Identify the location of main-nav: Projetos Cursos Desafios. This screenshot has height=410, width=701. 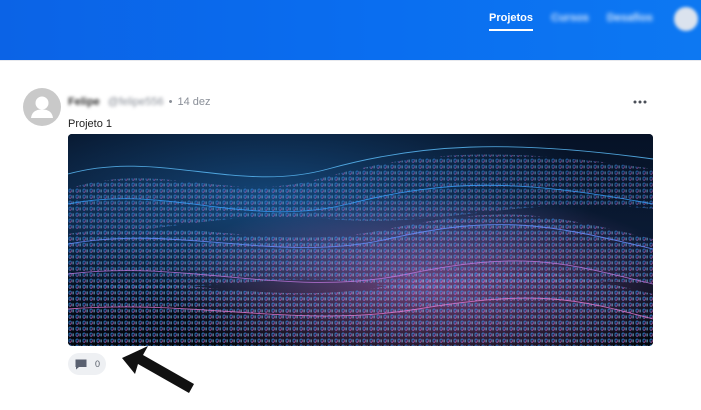
(580, 21).